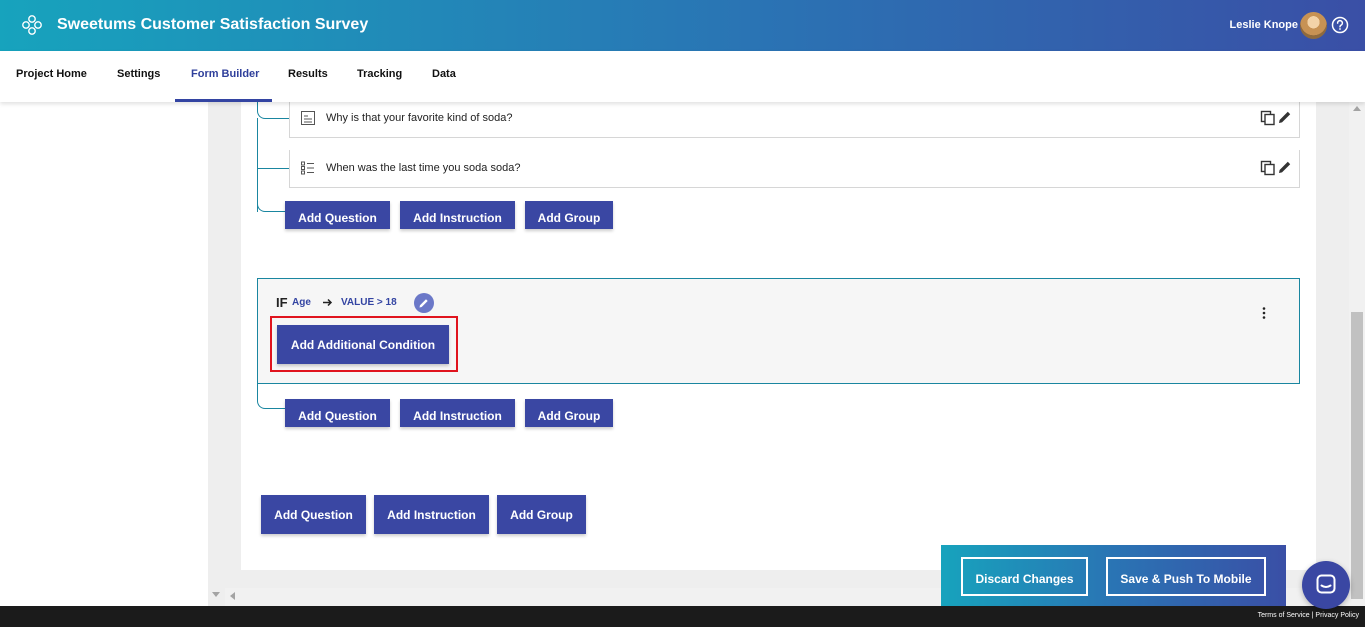 The width and height of the screenshot is (1365, 627). Describe the element at coordinates (51, 76) in the screenshot. I see `tab-project-home: Project Home` at that location.